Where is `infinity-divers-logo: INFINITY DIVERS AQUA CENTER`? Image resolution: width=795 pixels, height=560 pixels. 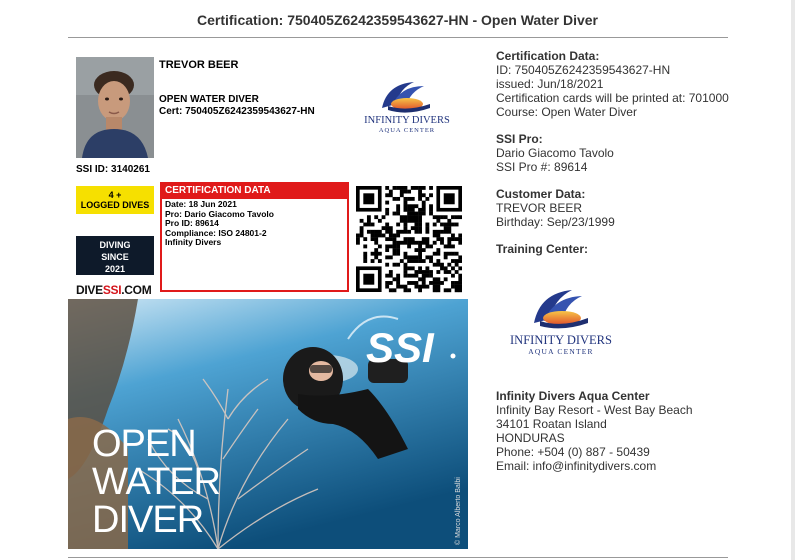 infinity-divers-logo: INFINITY DIVERS AQUA CENTER is located at coordinates (407, 106).